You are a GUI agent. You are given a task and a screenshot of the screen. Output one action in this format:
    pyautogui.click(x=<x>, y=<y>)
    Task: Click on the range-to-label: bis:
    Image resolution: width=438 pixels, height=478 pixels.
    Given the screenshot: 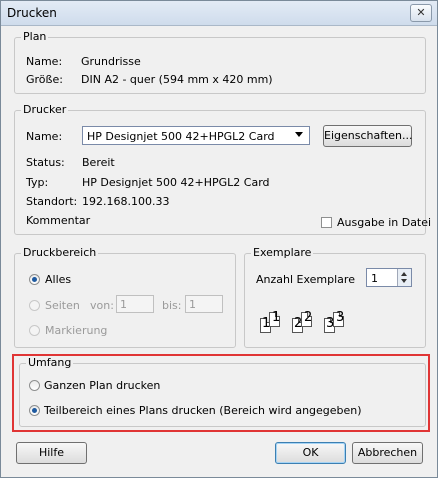 What is the action you would take?
    pyautogui.click(x=172, y=305)
    